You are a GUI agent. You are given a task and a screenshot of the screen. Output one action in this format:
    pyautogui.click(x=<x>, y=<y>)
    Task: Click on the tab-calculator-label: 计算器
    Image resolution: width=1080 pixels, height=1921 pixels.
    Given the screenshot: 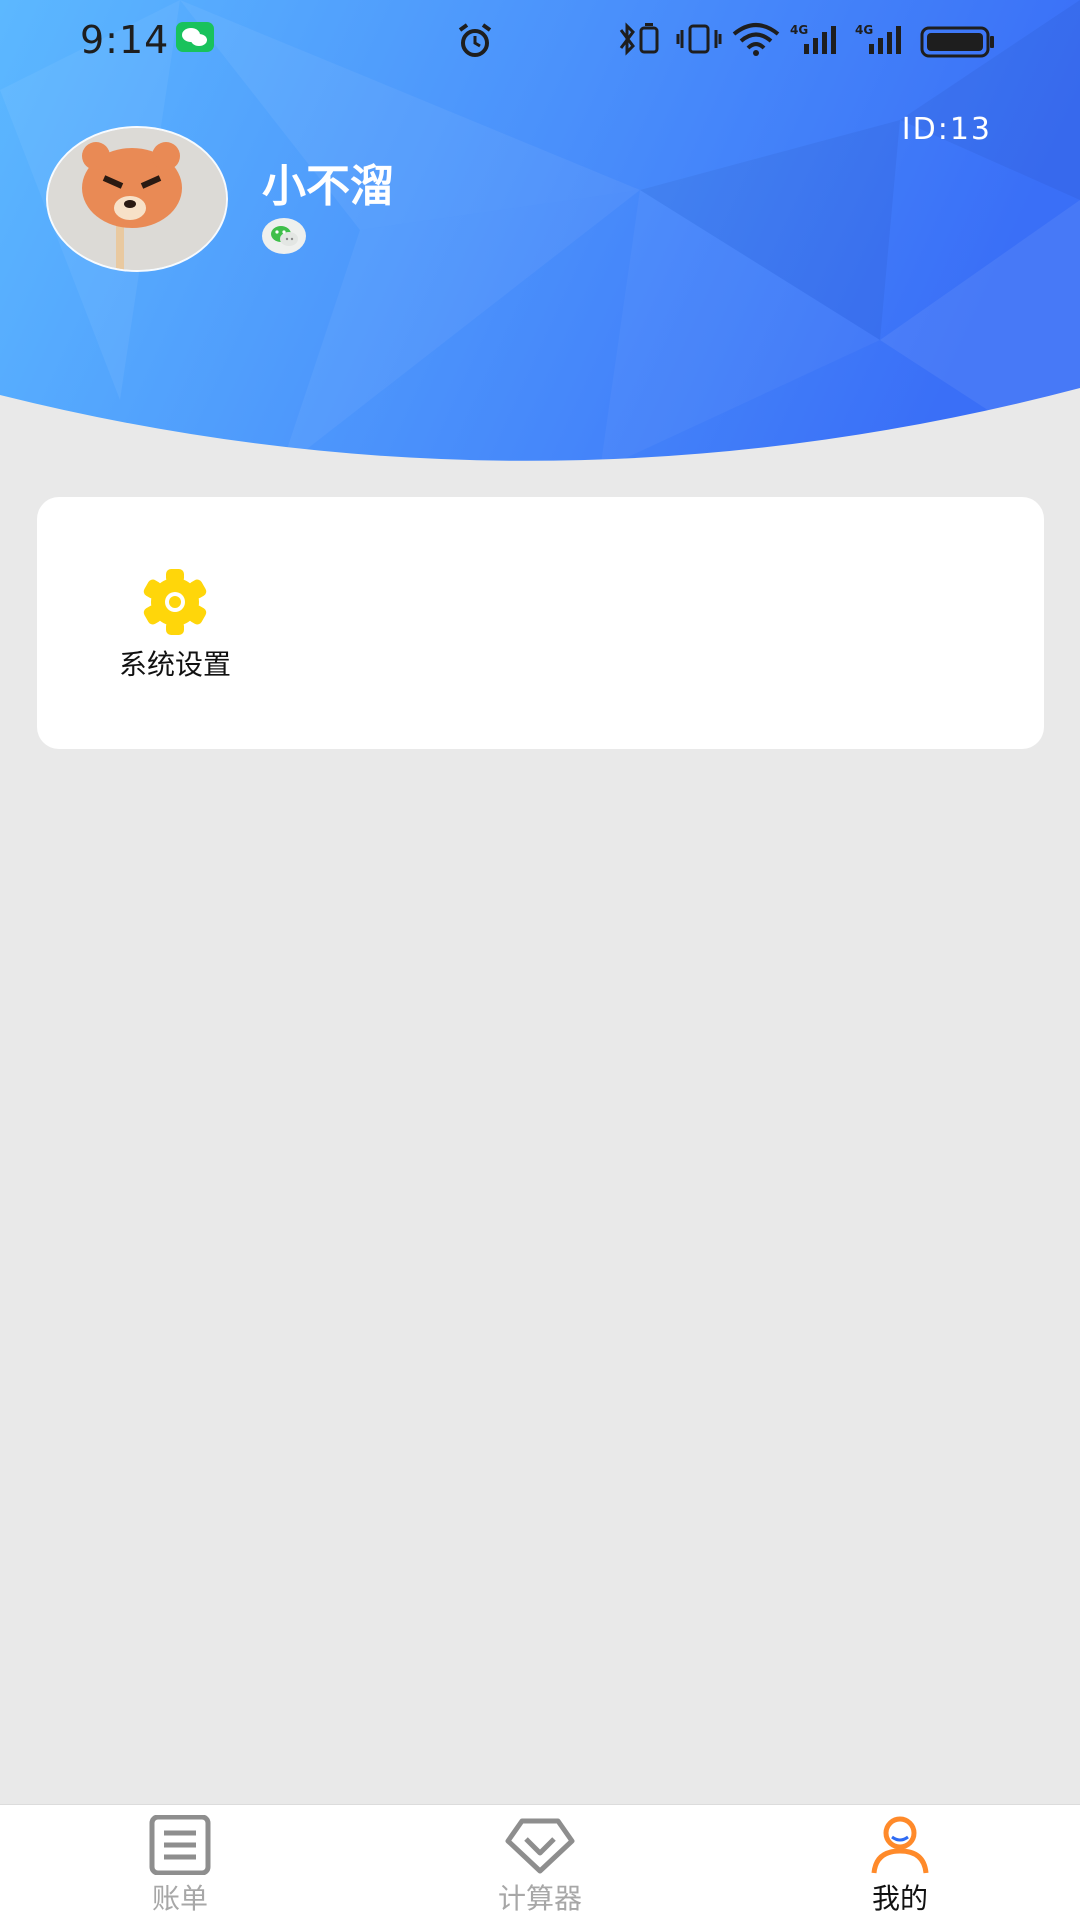 What is the action you would take?
    pyautogui.click(x=539, y=1898)
    